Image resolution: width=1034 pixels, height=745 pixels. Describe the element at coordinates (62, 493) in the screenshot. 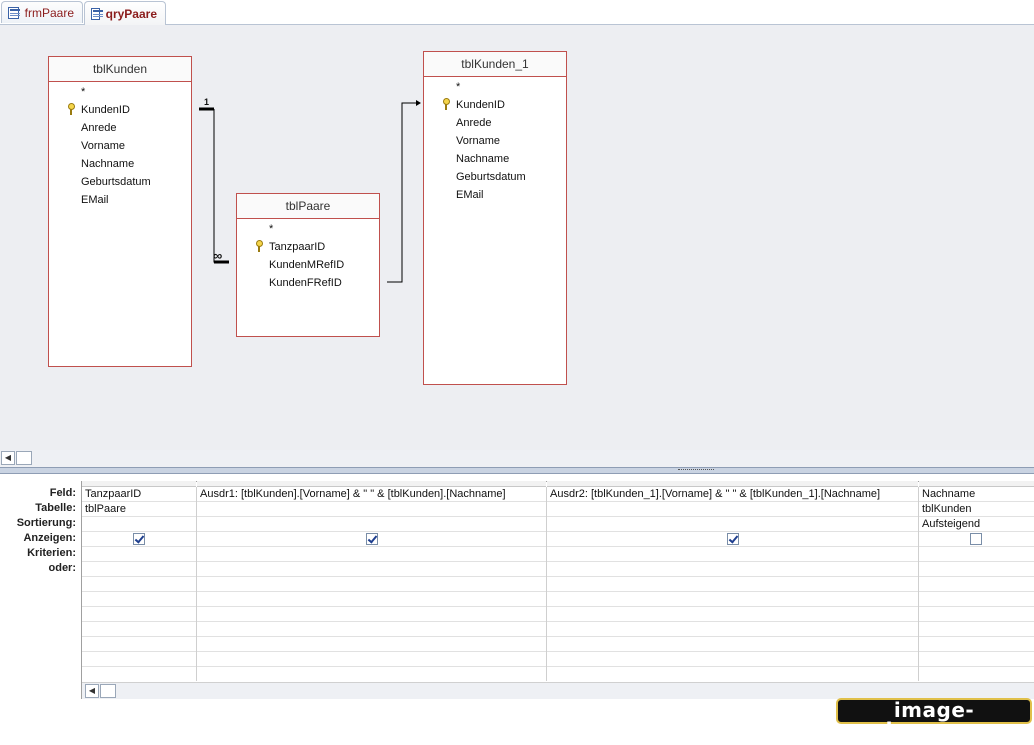

I see `row-label-feld: Feld:` at that location.